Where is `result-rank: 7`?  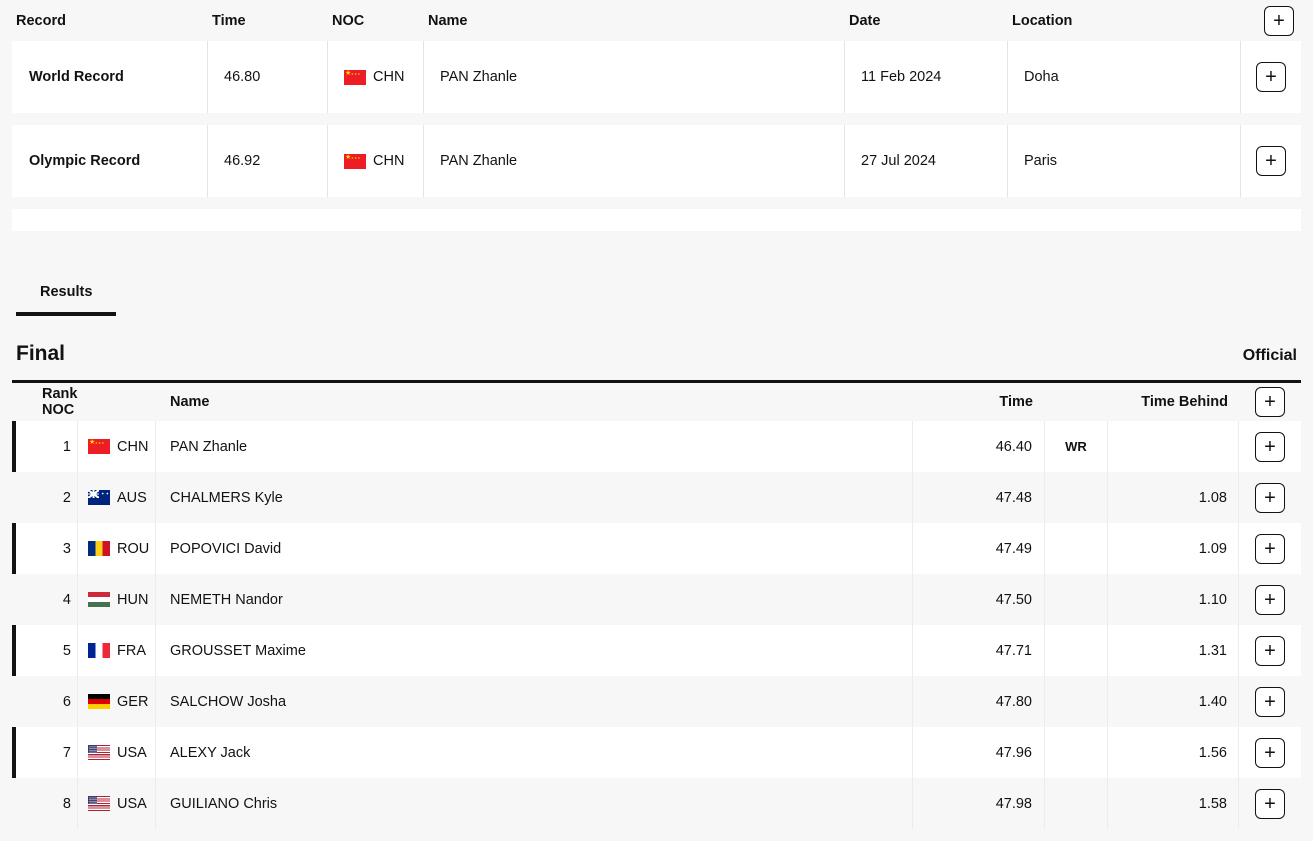 result-rank: 7 is located at coordinates (47, 752).